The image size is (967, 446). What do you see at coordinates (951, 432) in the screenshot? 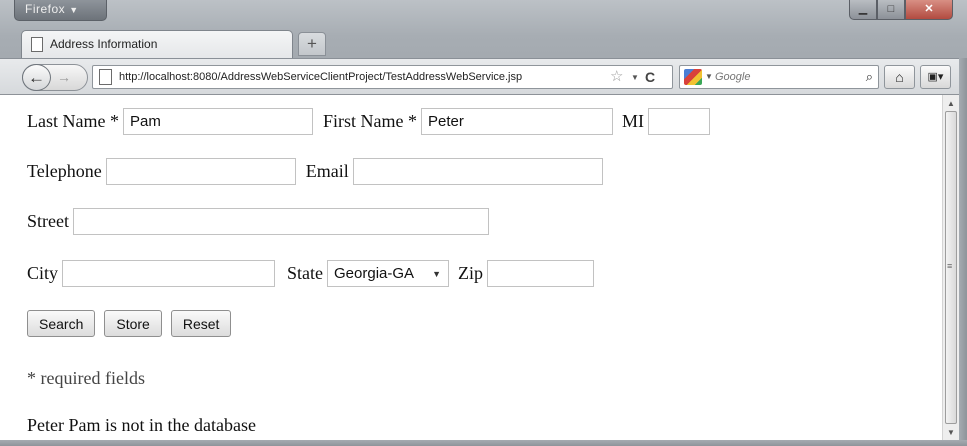
I see `scroll-down-icon: ▼` at bounding box center [951, 432].